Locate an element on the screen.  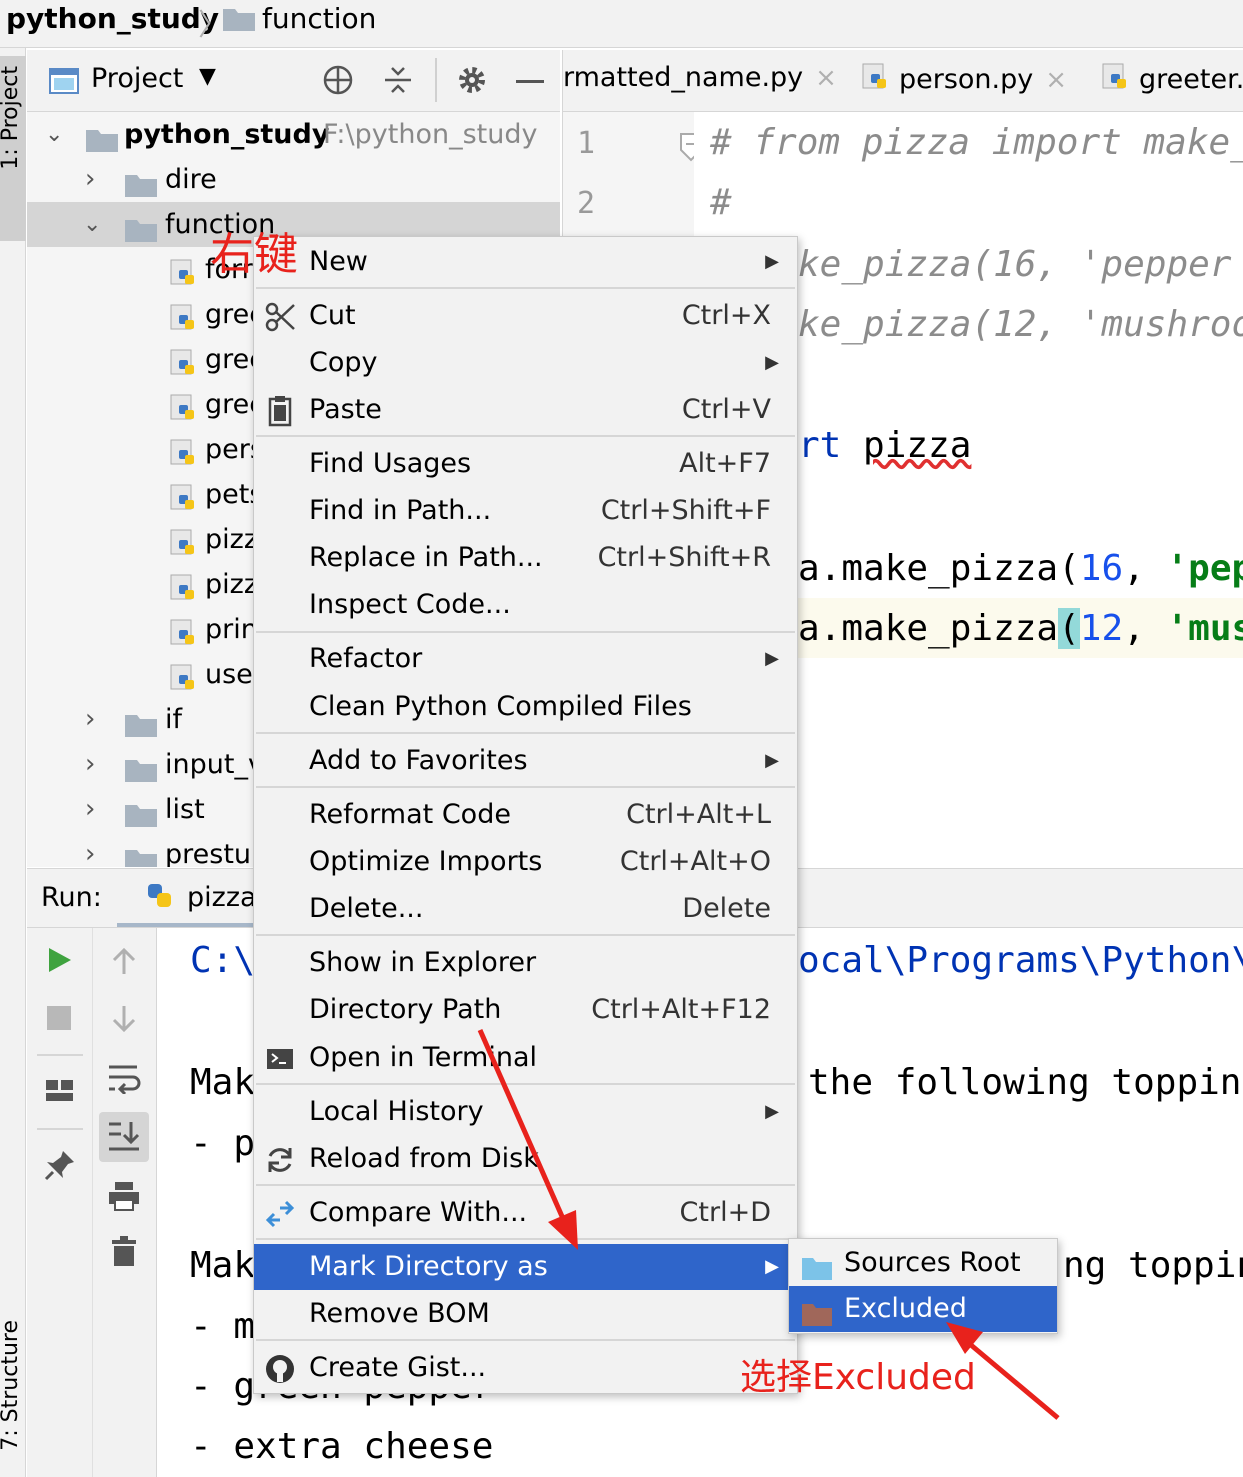
menu-shortcut: Ctrl+Alt+O is located at coordinates (695, 861).